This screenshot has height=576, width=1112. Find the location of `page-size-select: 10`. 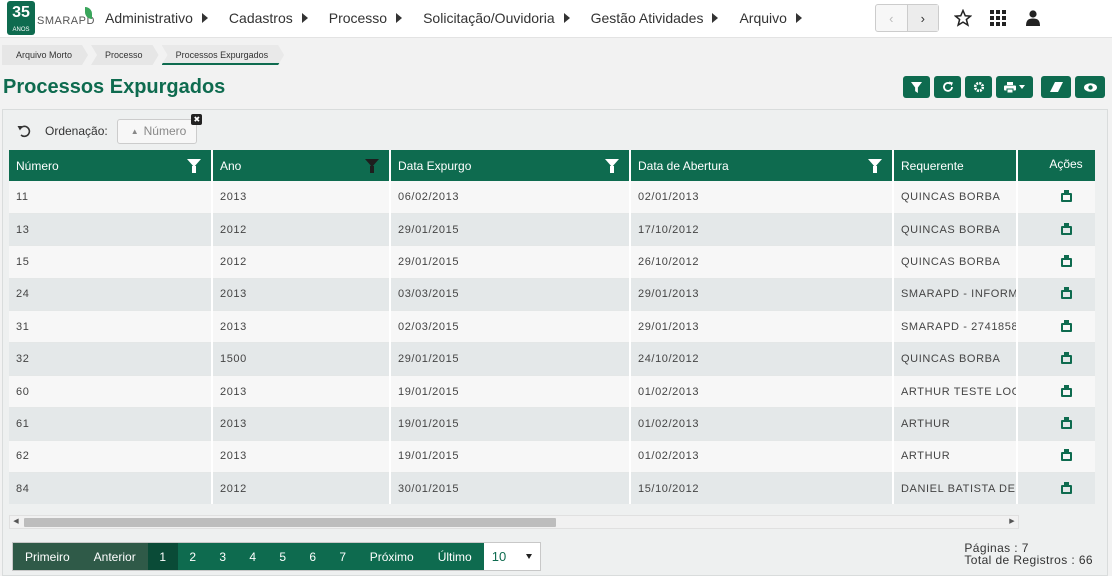

page-size-select: 10 is located at coordinates (511, 556).